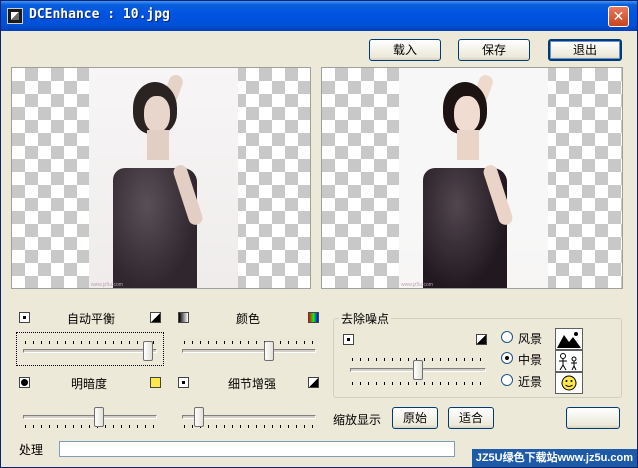 This screenshot has height=468, width=638. Describe the element at coordinates (319, 16) in the screenshot. I see `title-bar: DCEnhance : 10.jpg ✕` at that location.